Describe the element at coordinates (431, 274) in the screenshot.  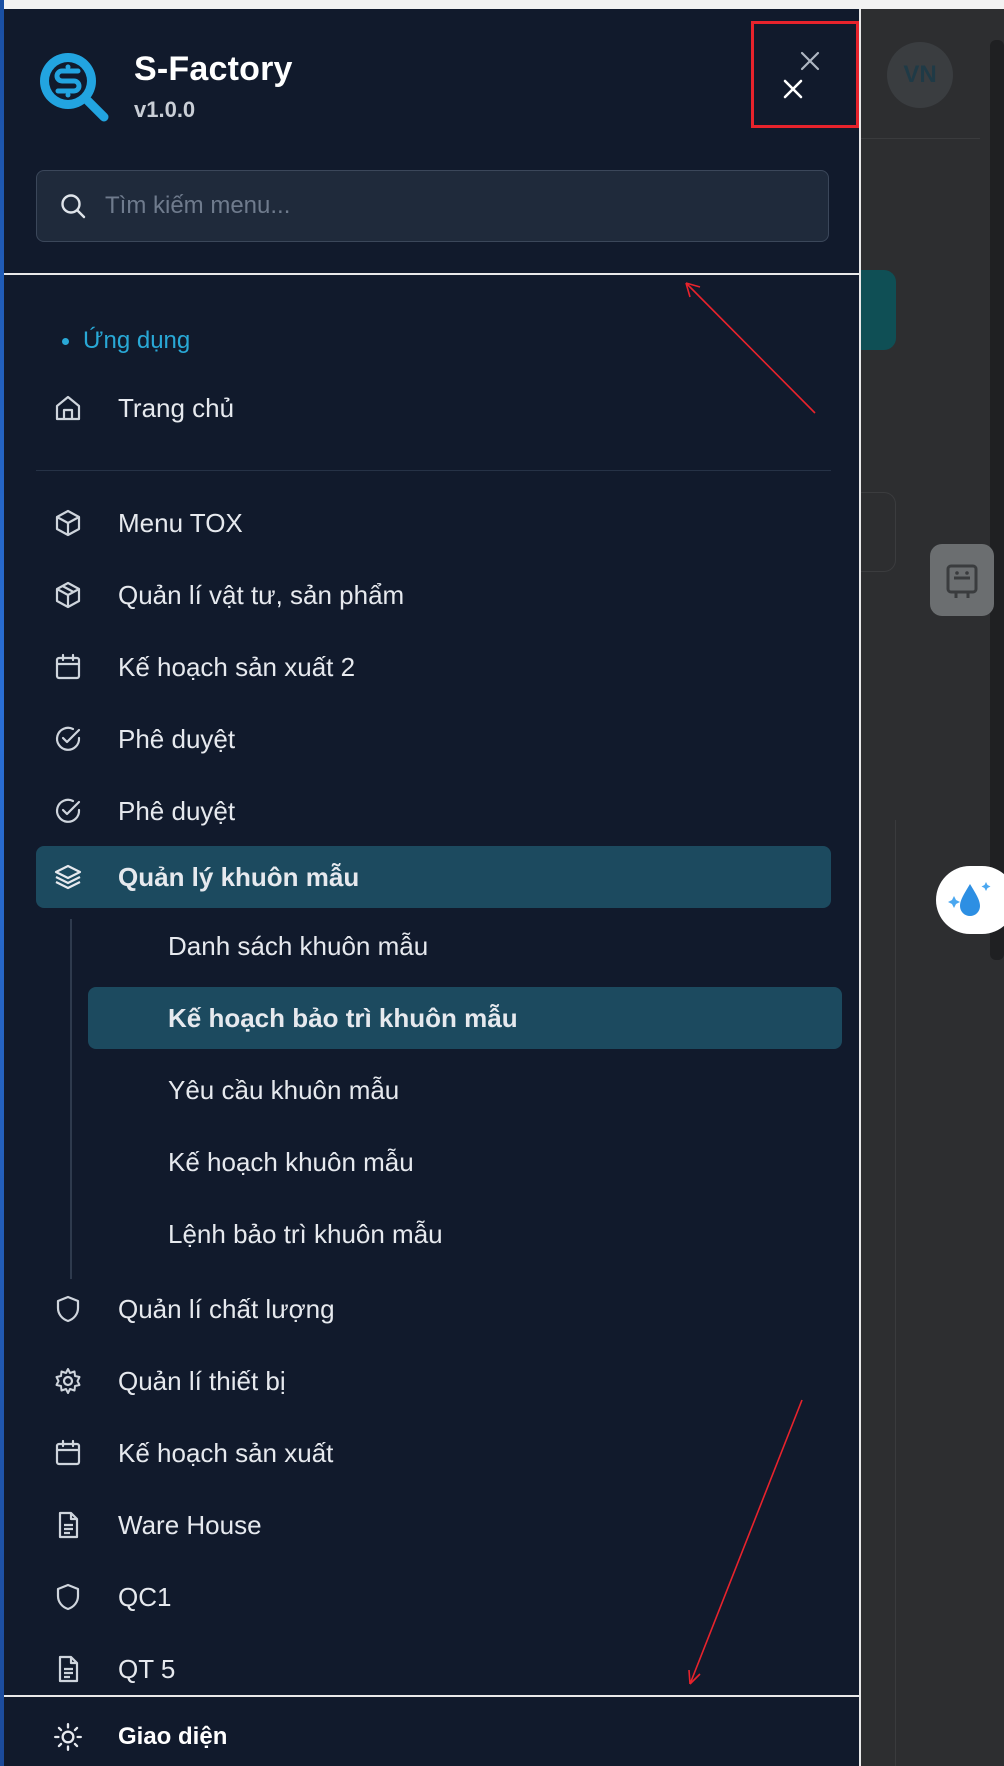
I see `drawer-header-divider` at that location.